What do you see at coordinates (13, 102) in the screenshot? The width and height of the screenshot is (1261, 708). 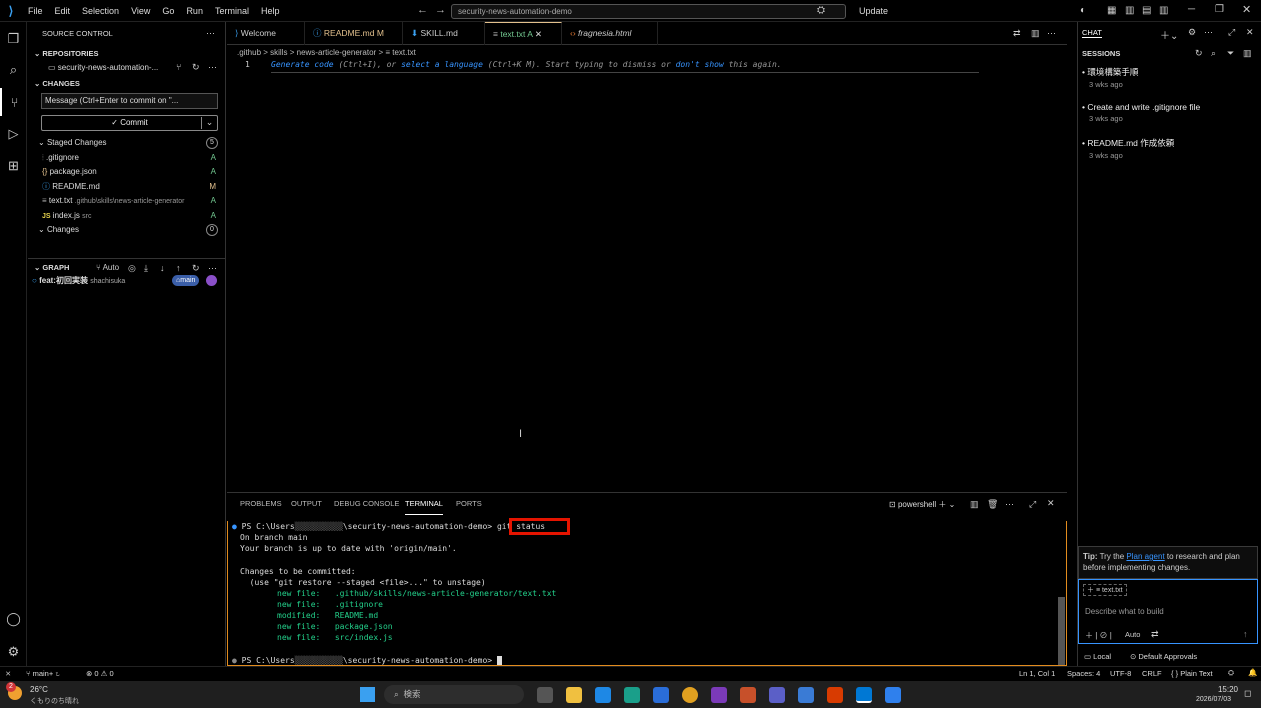 I see `source-control-icon: ⑂` at bounding box center [13, 102].